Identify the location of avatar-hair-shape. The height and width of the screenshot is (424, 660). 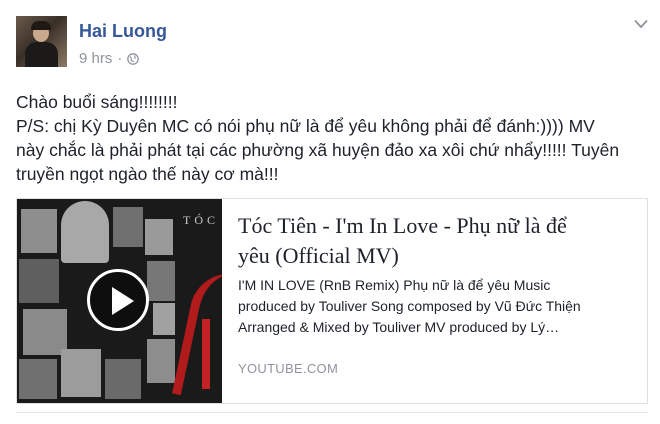
(41, 25).